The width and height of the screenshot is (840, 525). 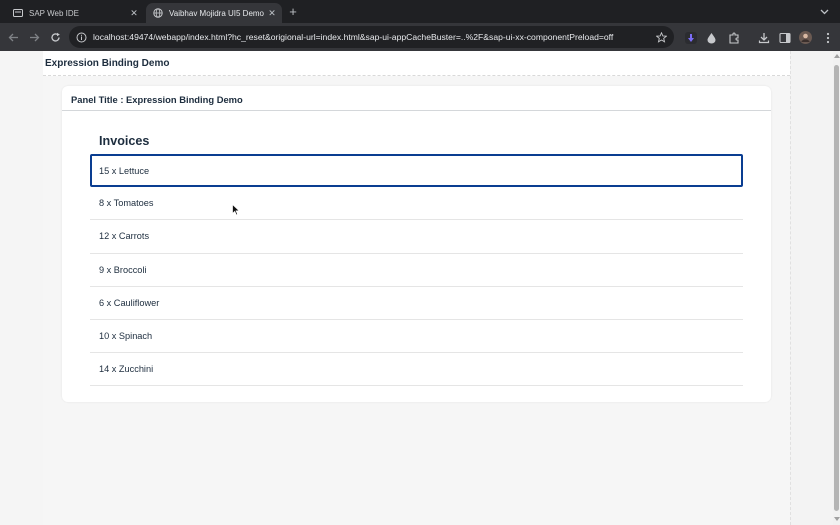 What do you see at coordinates (416, 63) in the screenshot?
I see `app-header: Expression Binding Demo` at bounding box center [416, 63].